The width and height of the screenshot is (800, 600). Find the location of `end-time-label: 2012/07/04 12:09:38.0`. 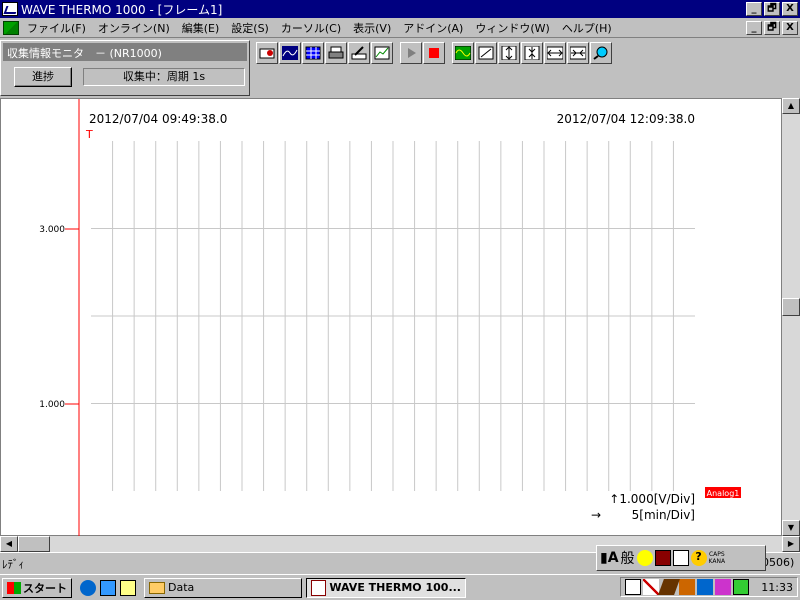

end-time-label: 2012/07/04 12:09:38.0 is located at coordinates (626, 119).